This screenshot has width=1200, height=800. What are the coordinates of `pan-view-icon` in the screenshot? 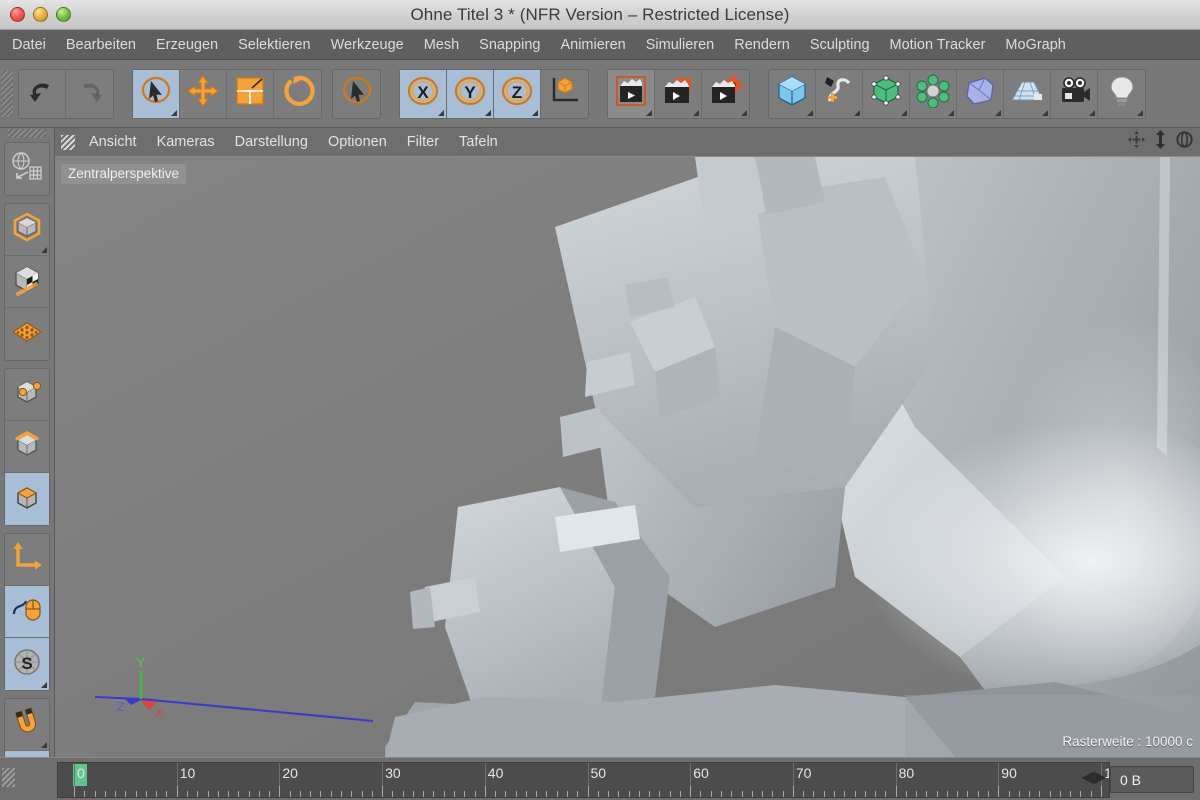 It's located at (1136, 142).